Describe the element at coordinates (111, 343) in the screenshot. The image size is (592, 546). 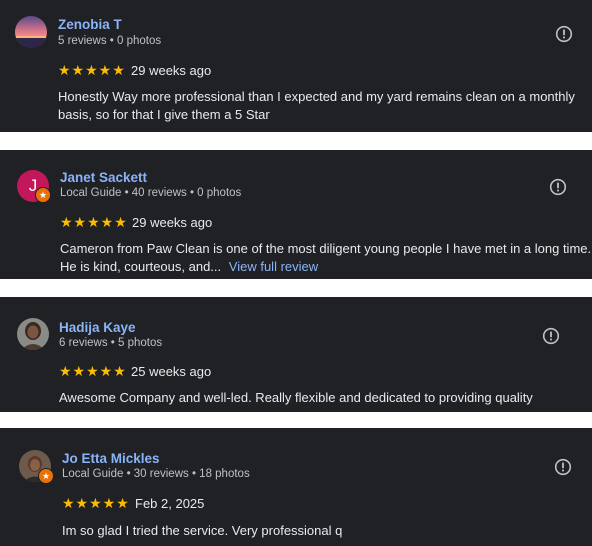
I see `reviewer-meta: 6 reviews • 5 photos` at that location.